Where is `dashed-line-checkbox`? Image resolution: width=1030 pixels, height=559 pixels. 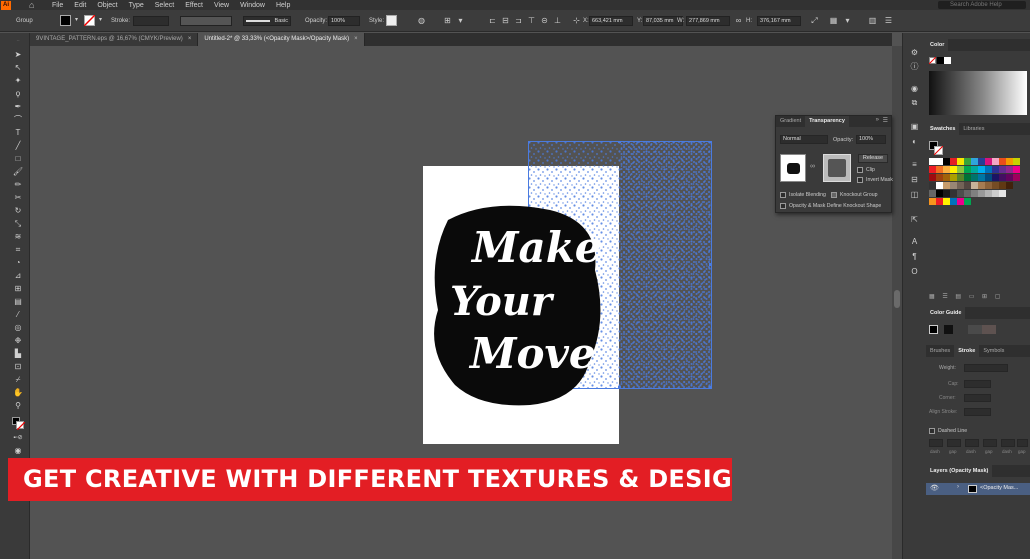 dashed-line-checkbox is located at coordinates (932, 431).